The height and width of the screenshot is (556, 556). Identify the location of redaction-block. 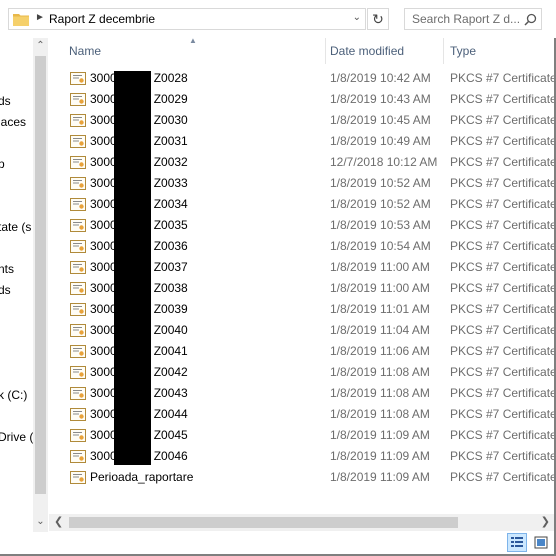
(132, 268).